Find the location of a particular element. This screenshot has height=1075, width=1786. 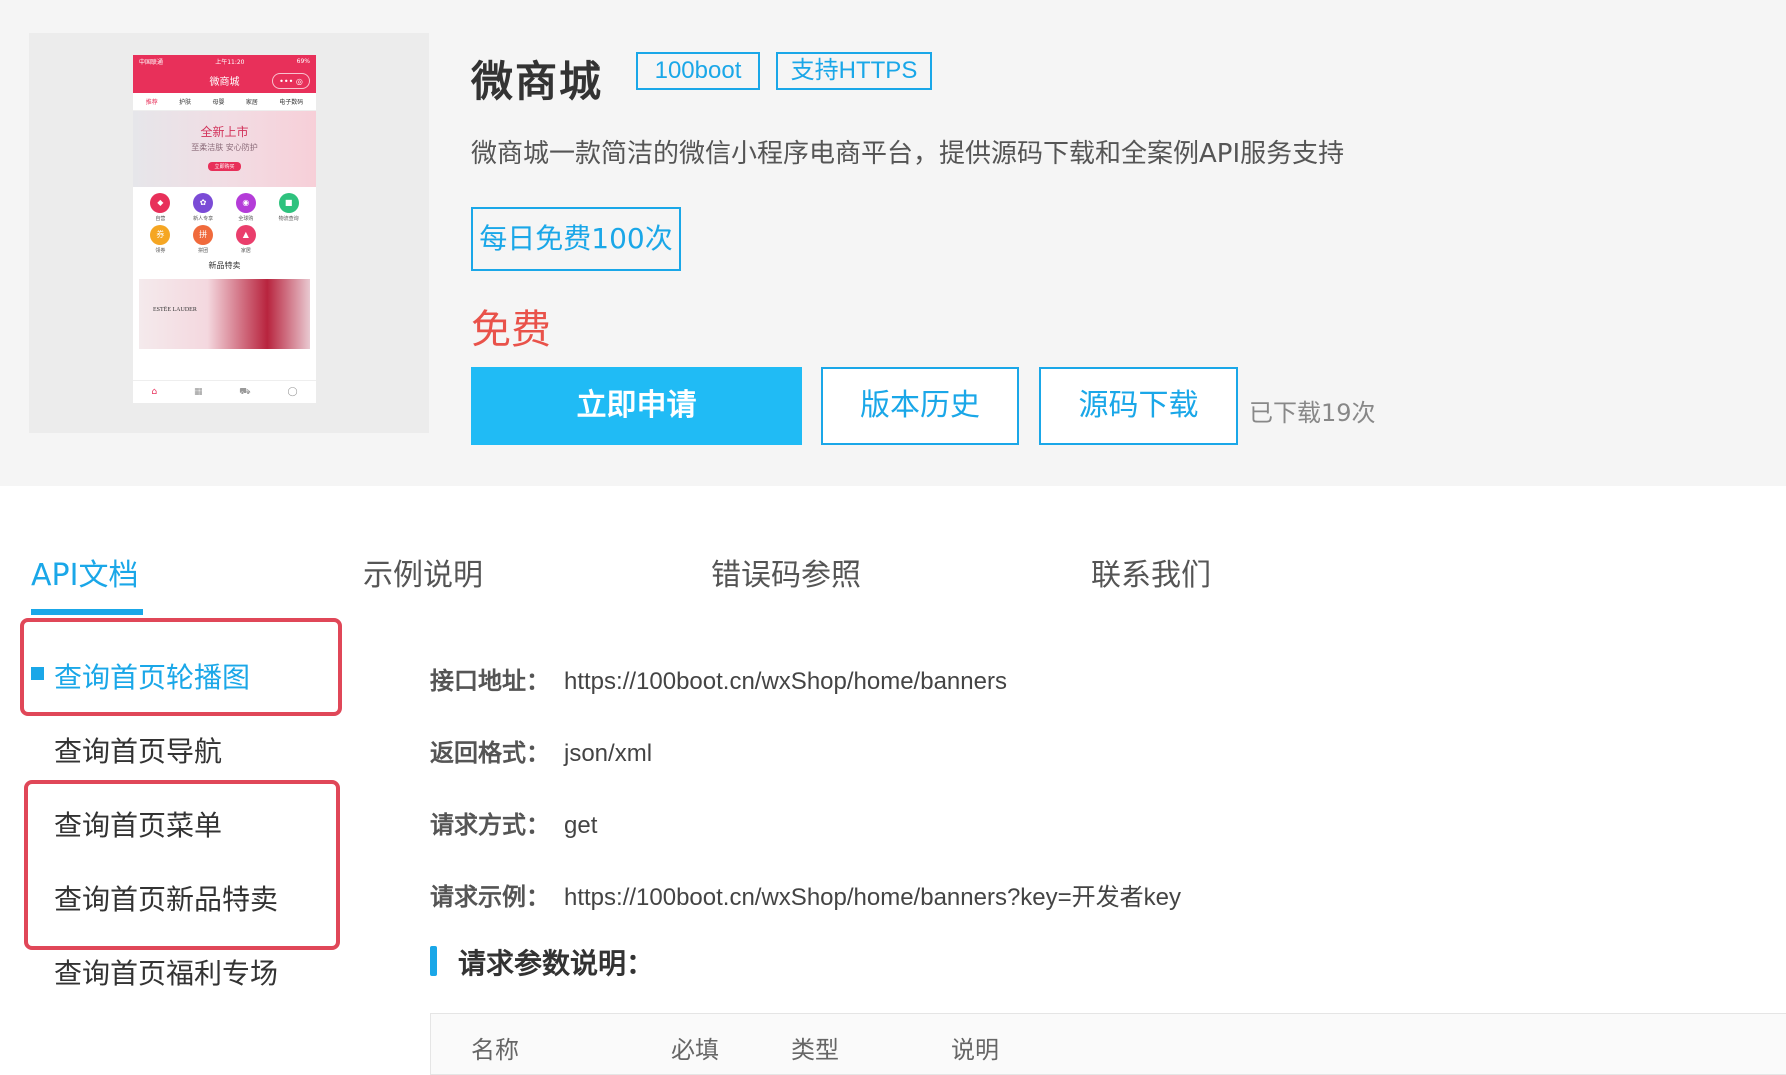

phone-nav-bar: 微商城 ••• ◎ is located at coordinates (224, 80).